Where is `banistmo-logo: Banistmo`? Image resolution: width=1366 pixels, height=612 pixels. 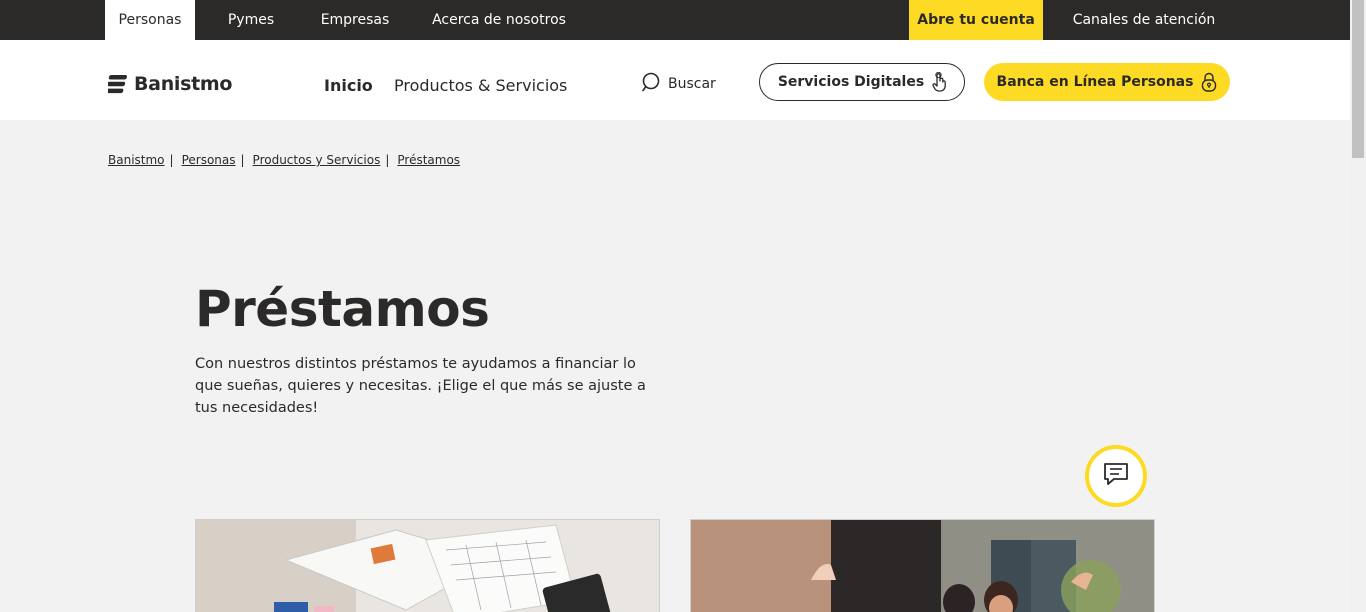
banistmo-logo: Banistmo is located at coordinates (170, 84).